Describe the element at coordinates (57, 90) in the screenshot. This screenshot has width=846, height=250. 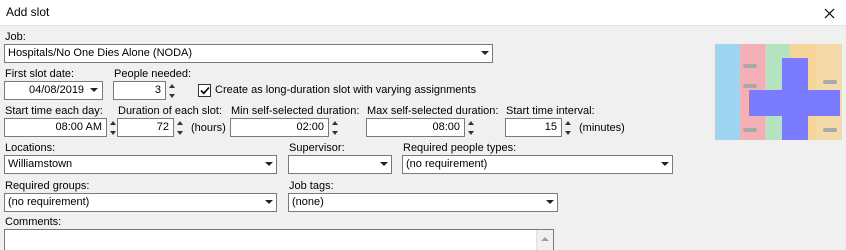
I see `first-slot-date-value: 04/08/2019` at that location.